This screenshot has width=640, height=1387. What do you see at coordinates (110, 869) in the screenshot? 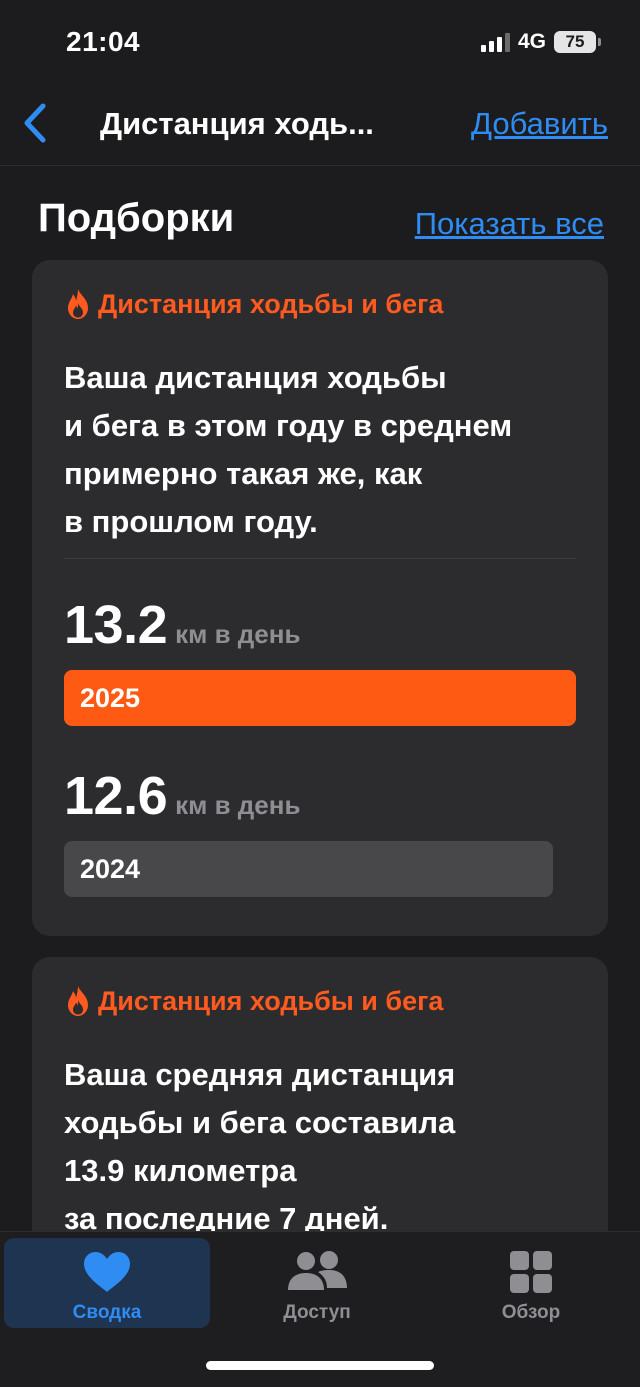
I see `bar-year-label: 2024` at bounding box center [110, 869].